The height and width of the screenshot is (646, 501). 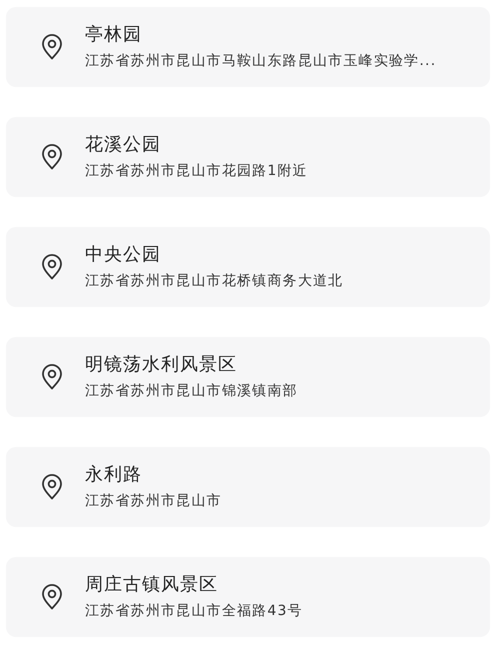 I want to click on place-item: 周庄古镇风景区 江苏省苏州市昆山市全福路43号, so click(x=248, y=597).